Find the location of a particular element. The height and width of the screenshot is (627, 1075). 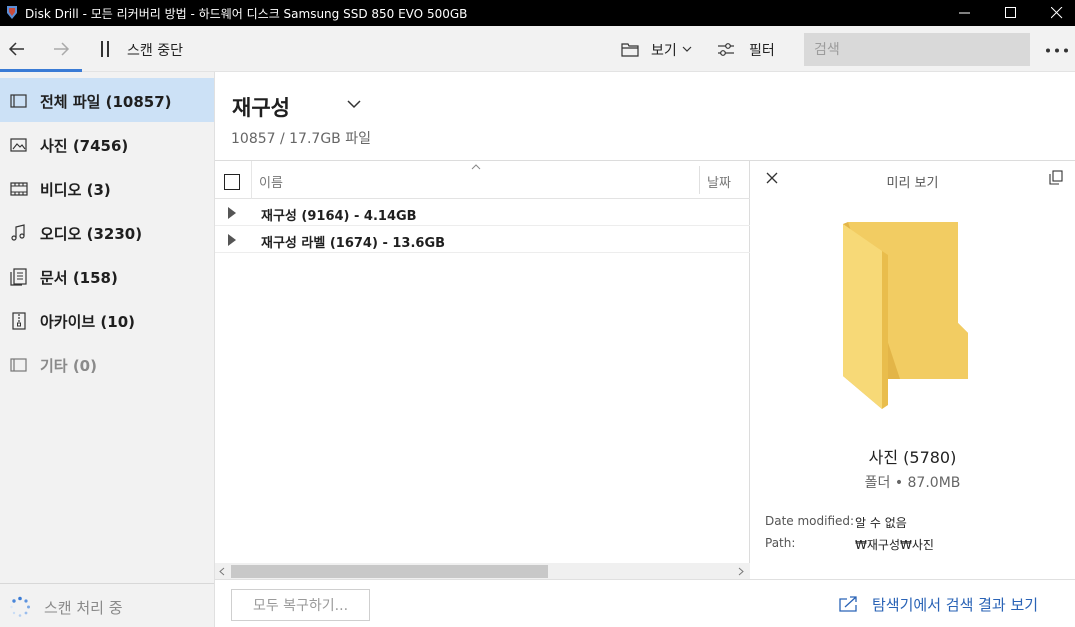

preview-item-name: 사진 (5780) is located at coordinates (912, 457).